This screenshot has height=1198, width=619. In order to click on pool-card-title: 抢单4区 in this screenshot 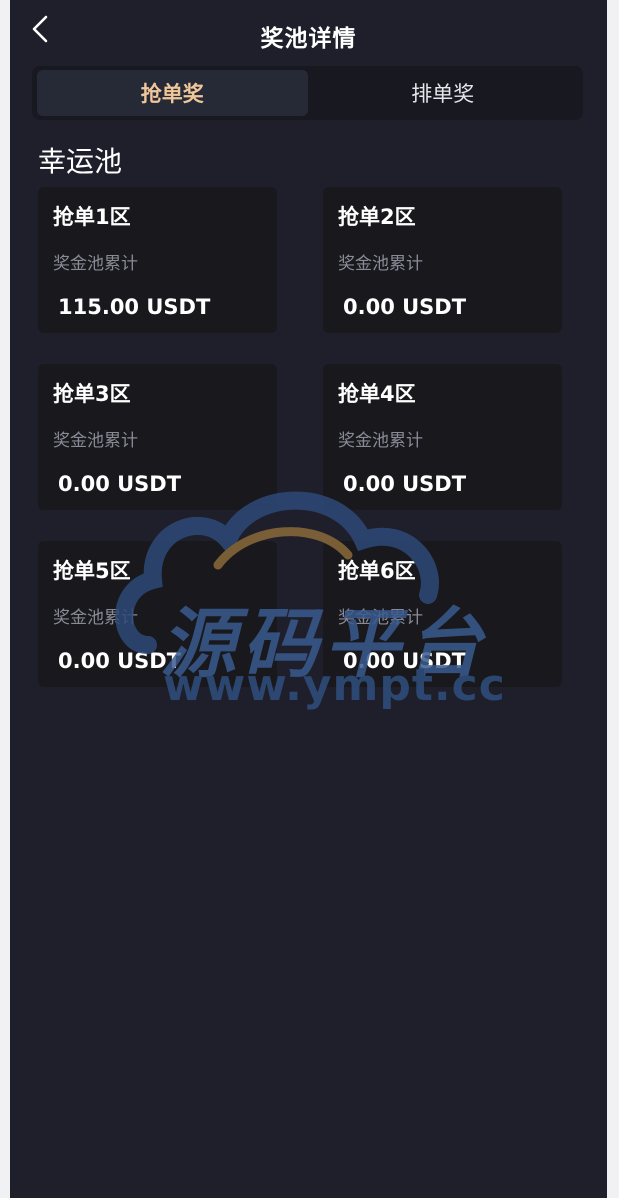, I will do `click(377, 394)`.